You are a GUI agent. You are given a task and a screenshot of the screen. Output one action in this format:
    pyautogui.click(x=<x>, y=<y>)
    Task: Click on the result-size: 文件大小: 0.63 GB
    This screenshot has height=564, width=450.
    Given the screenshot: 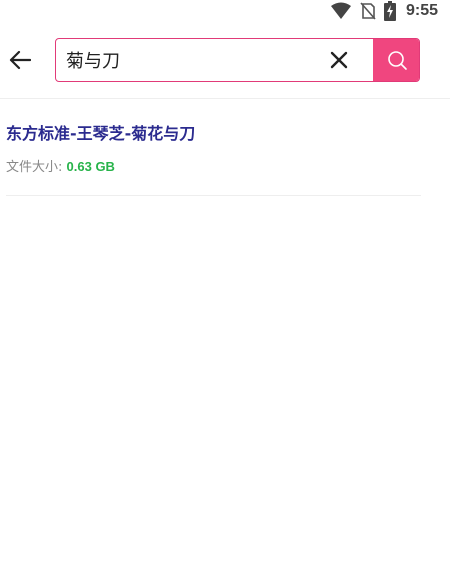 What is the action you would take?
    pyautogui.click(x=60, y=165)
    